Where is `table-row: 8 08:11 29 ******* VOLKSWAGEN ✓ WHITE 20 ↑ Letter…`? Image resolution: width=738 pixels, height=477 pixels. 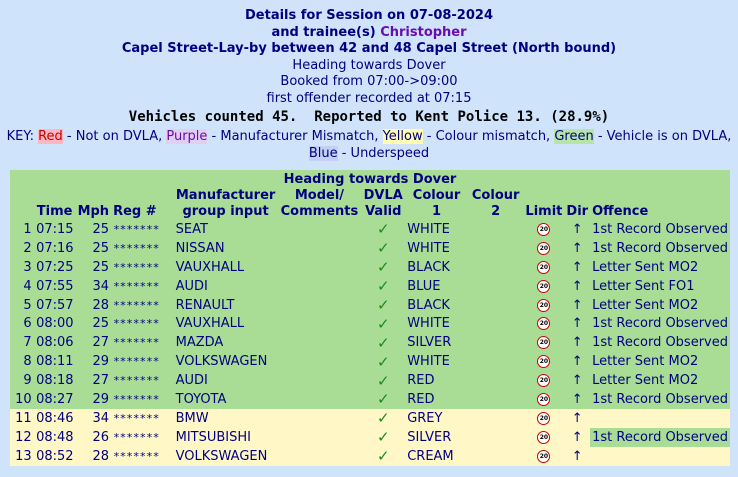 table-row: 8 08:11 29 ******* VOLKSWAGEN ✓ WHITE 20 ↑ Letter… is located at coordinates (370, 362).